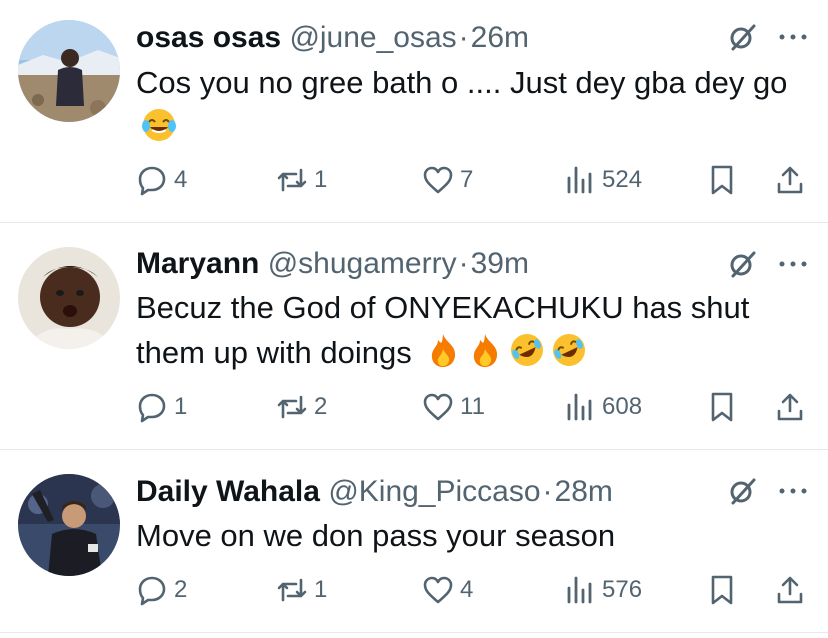 This screenshot has width=828, height=638. Describe the element at coordinates (453, 407) in the screenshot. I see `like-button: 11` at that location.